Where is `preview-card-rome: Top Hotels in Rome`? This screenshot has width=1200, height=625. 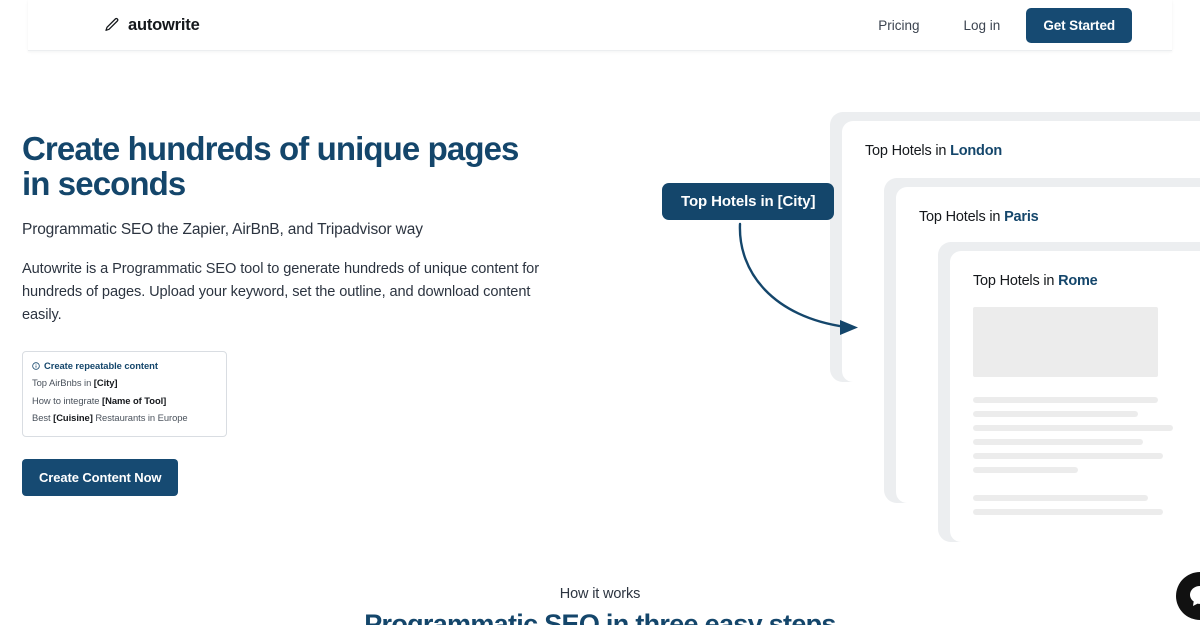 preview-card-rome: Top Hotels in Rome is located at coordinates (1069, 392).